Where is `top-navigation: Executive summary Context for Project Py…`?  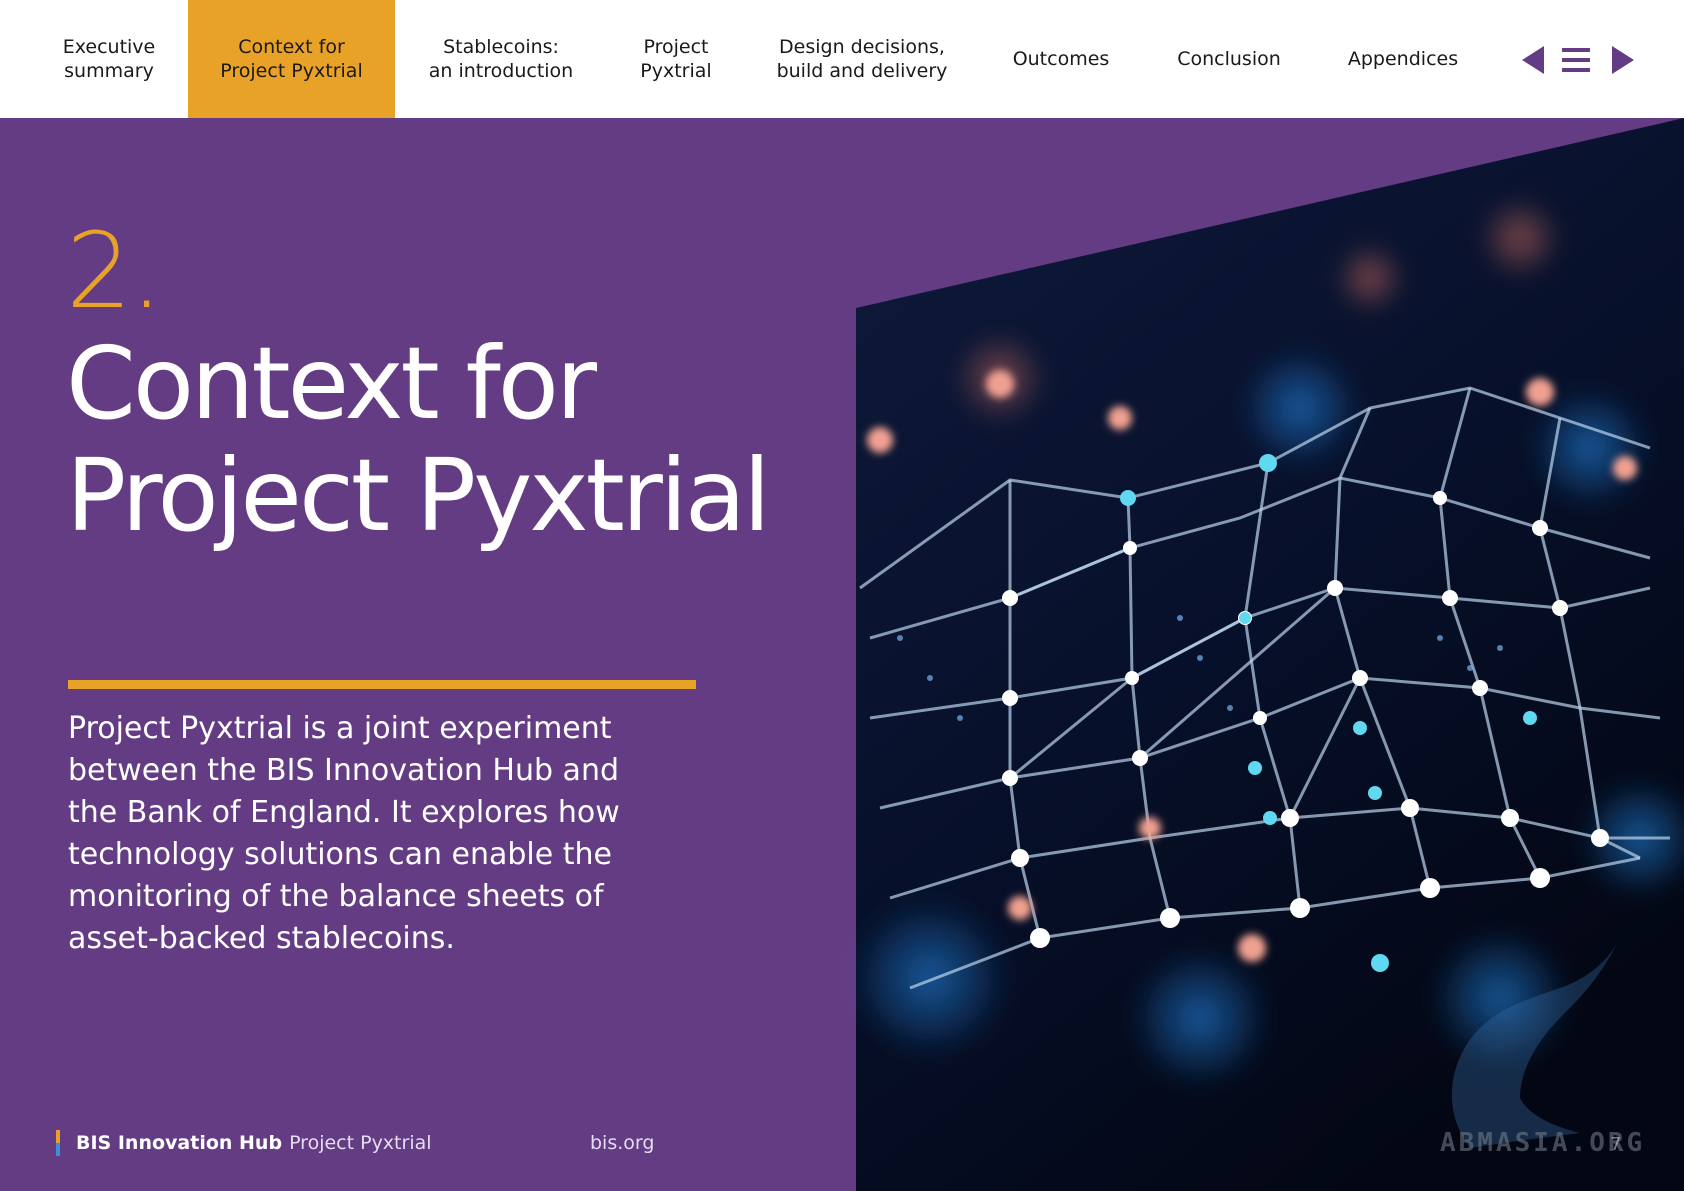
top-navigation: Executive summary Context for Project Py… is located at coordinates (842, 59).